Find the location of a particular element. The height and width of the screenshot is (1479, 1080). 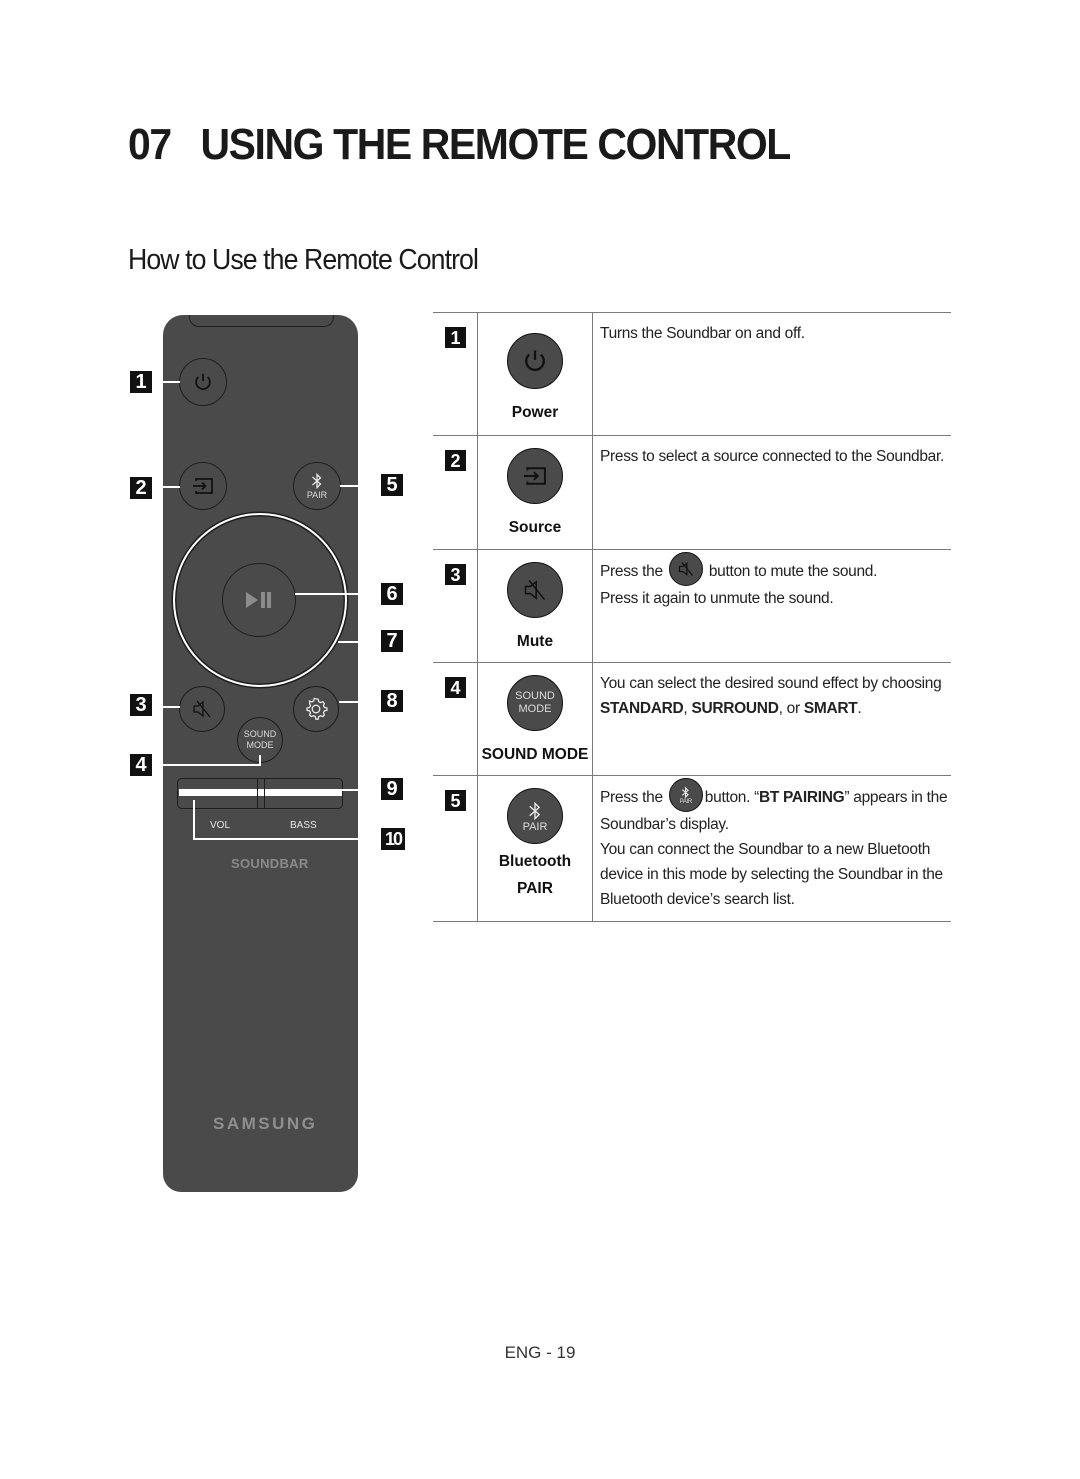

remote-source-button is located at coordinates (203, 486).